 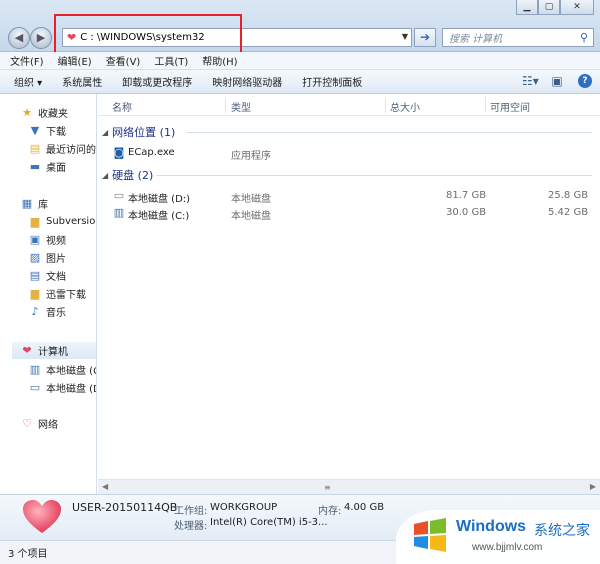 I want to click on group-network-locations: ◢ 网络位置 (1), so click(x=138, y=132).